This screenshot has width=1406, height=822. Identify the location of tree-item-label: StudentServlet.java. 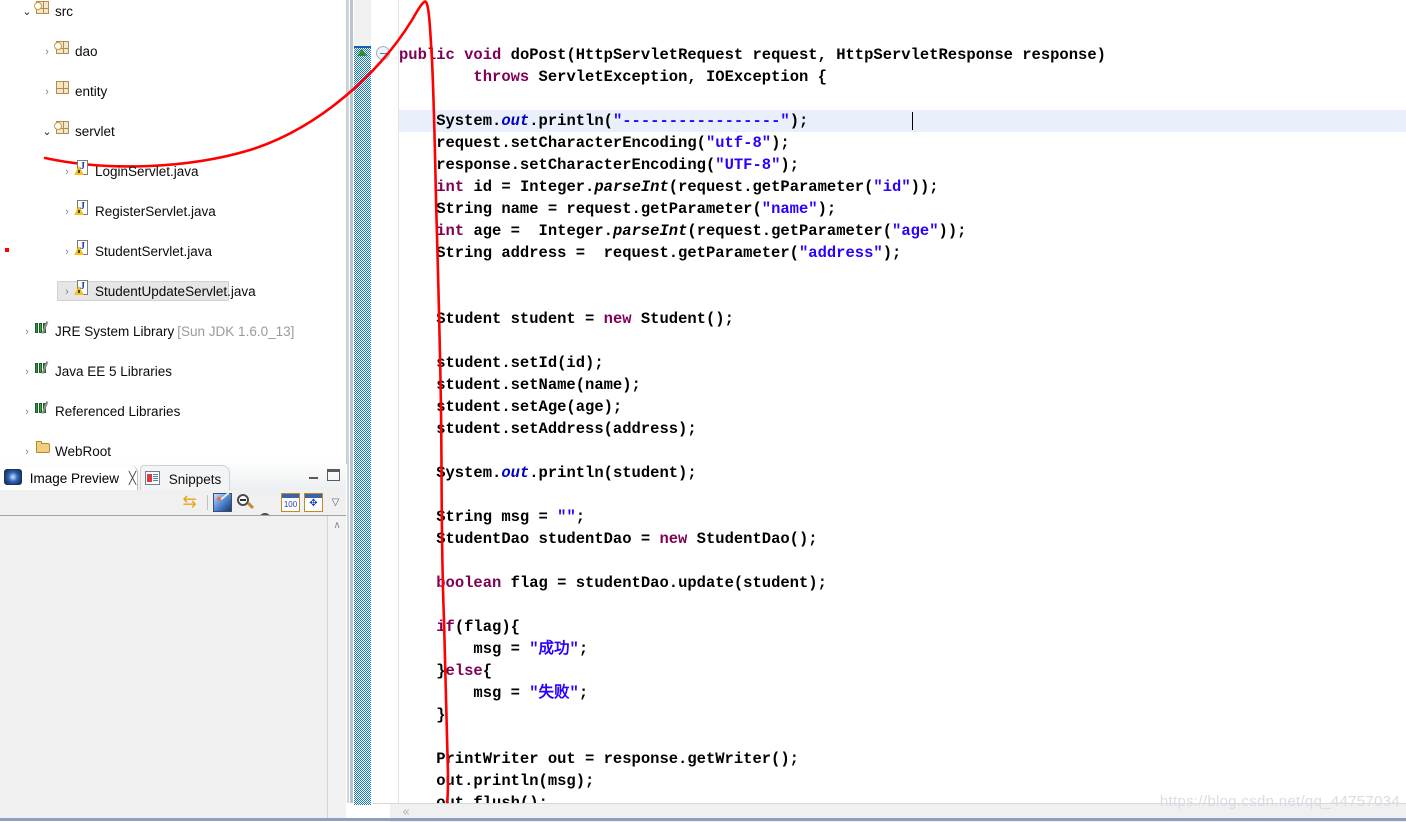
(154, 252).